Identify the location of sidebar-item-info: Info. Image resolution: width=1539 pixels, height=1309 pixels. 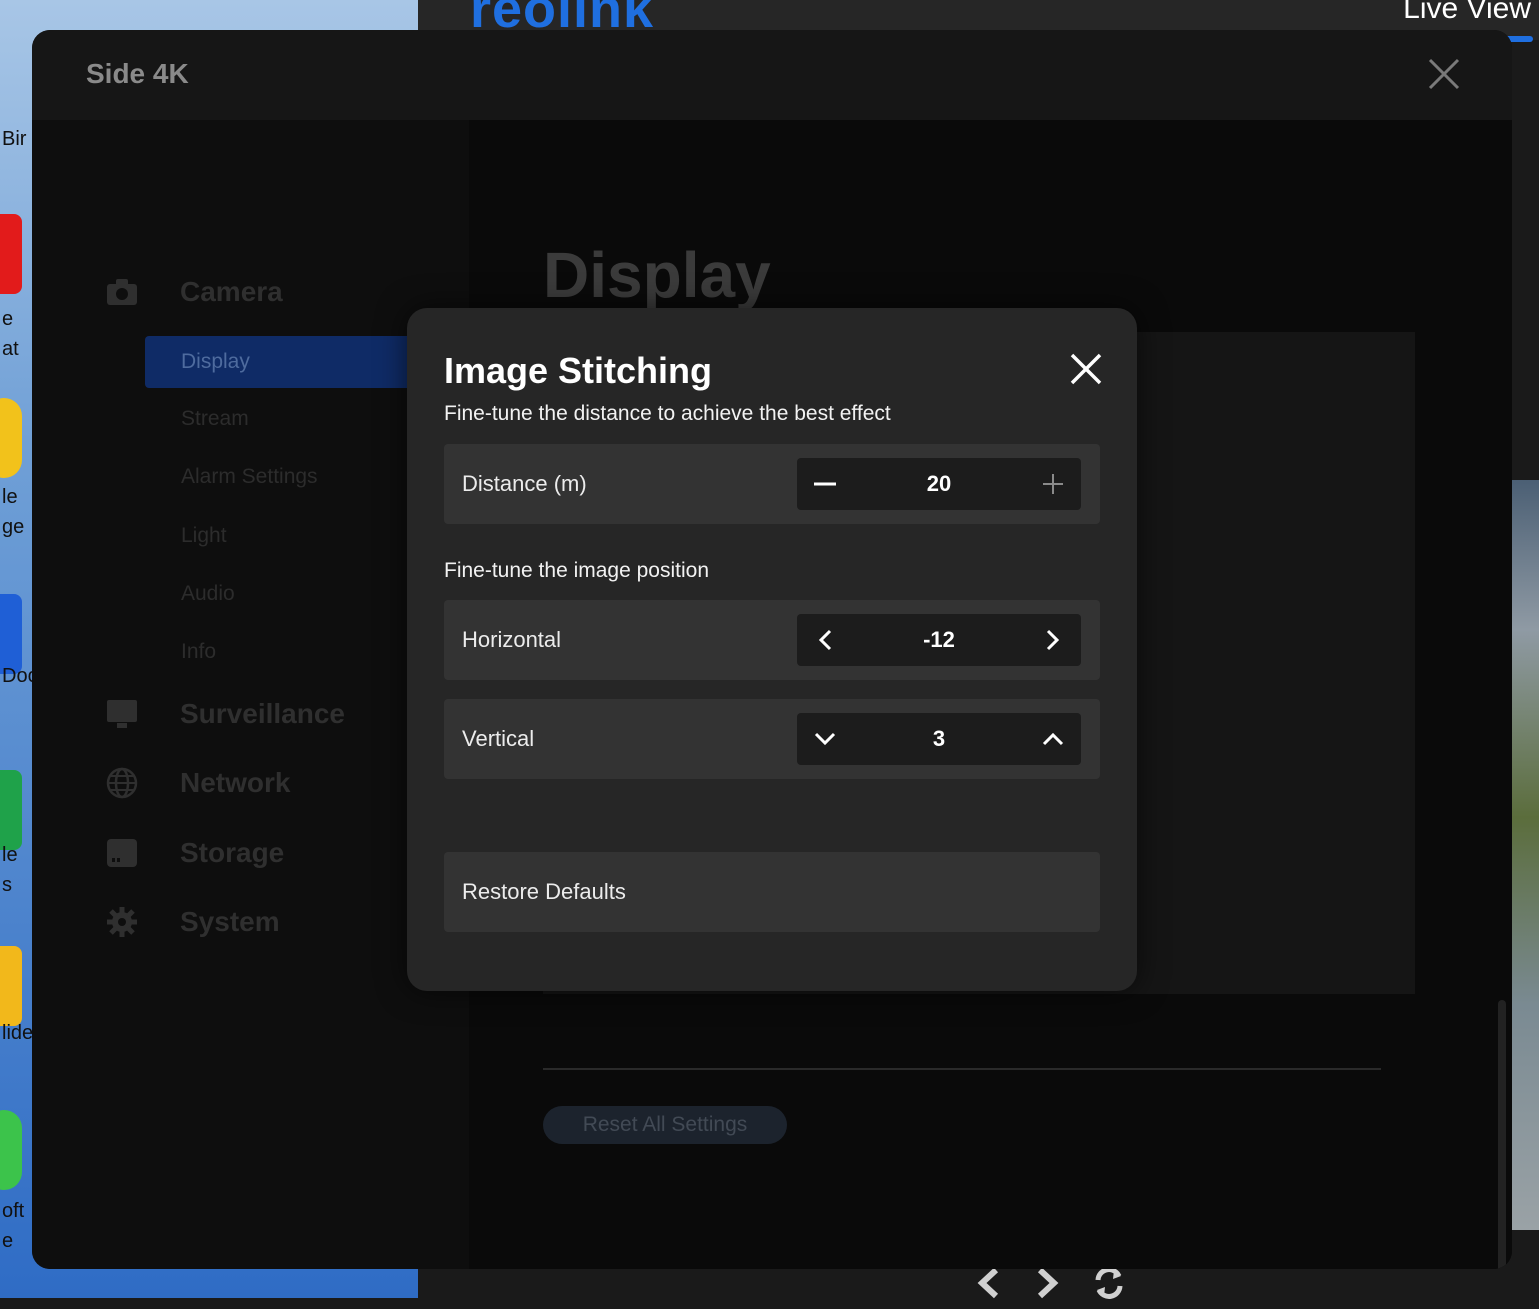
(198, 652).